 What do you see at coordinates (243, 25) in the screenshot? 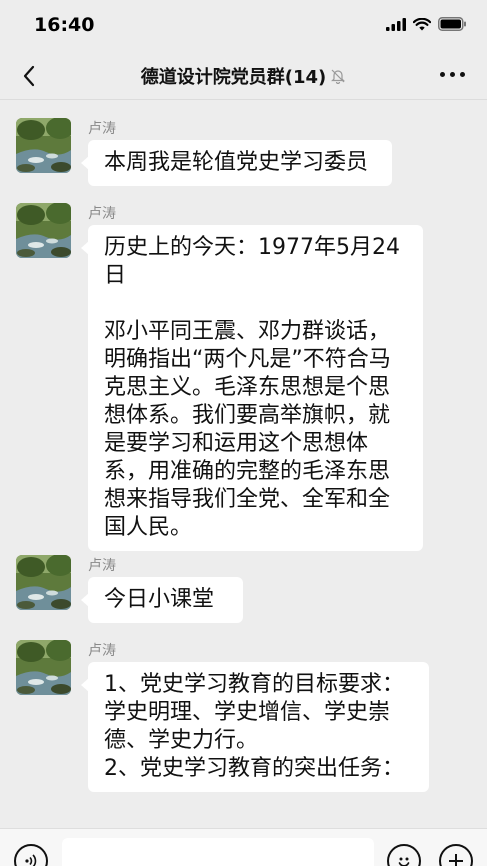
I see `status-bar: 16:40` at bounding box center [243, 25].